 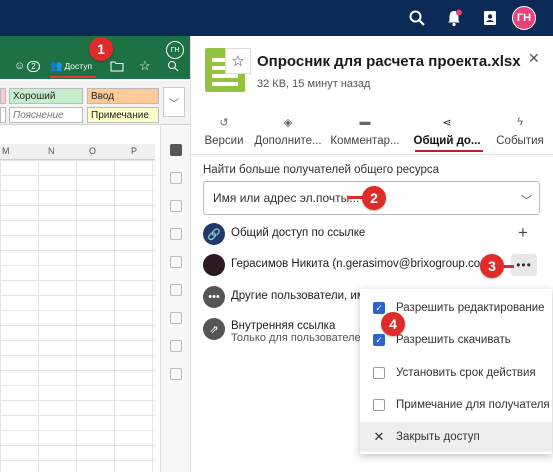 What do you see at coordinates (520, 122) in the screenshot?
I see `bolt-icon: ϟ` at bounding box center [520, 122].